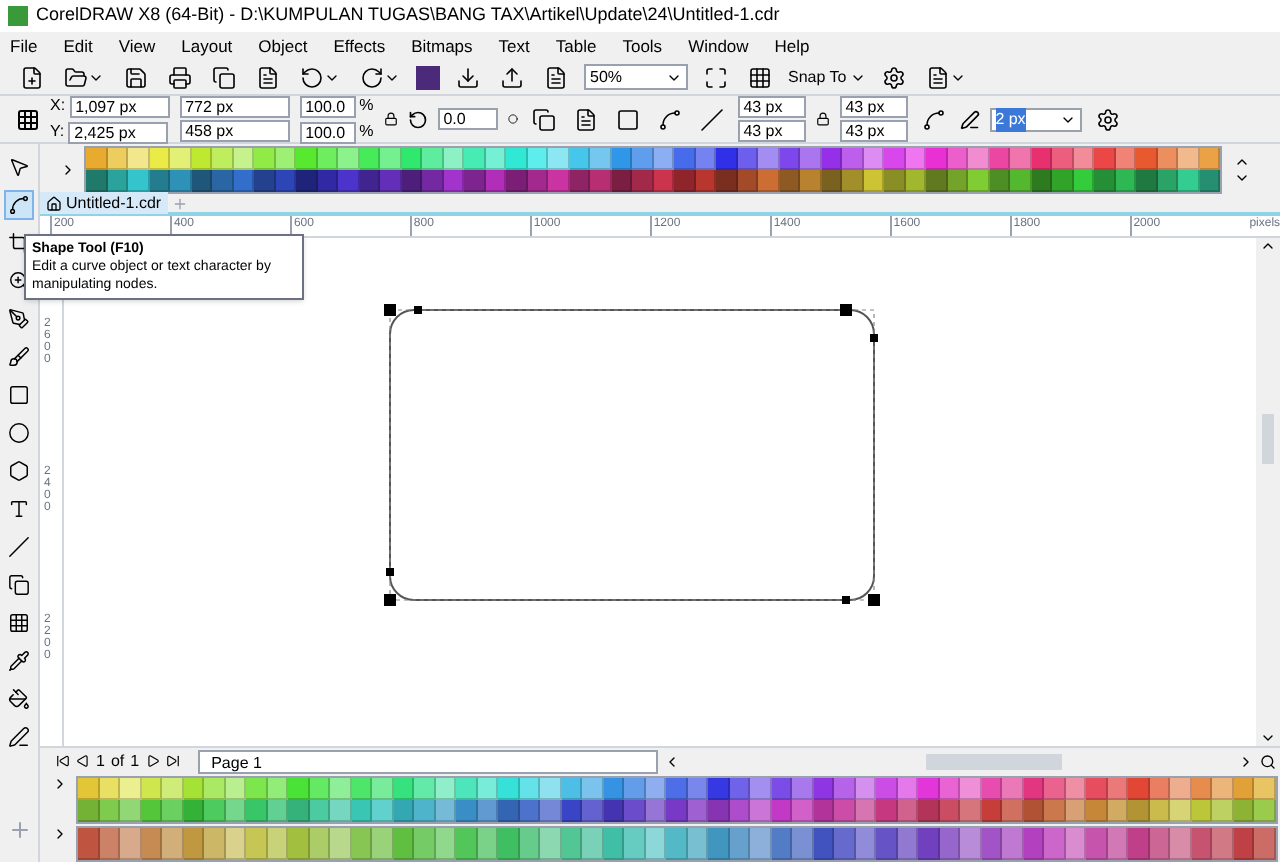 Image resolution: width=1280 pixels, height=862 pixels. Describe the element at coordinates (18, 16) in the screenshot. I see `app-logo-icon` at that location.